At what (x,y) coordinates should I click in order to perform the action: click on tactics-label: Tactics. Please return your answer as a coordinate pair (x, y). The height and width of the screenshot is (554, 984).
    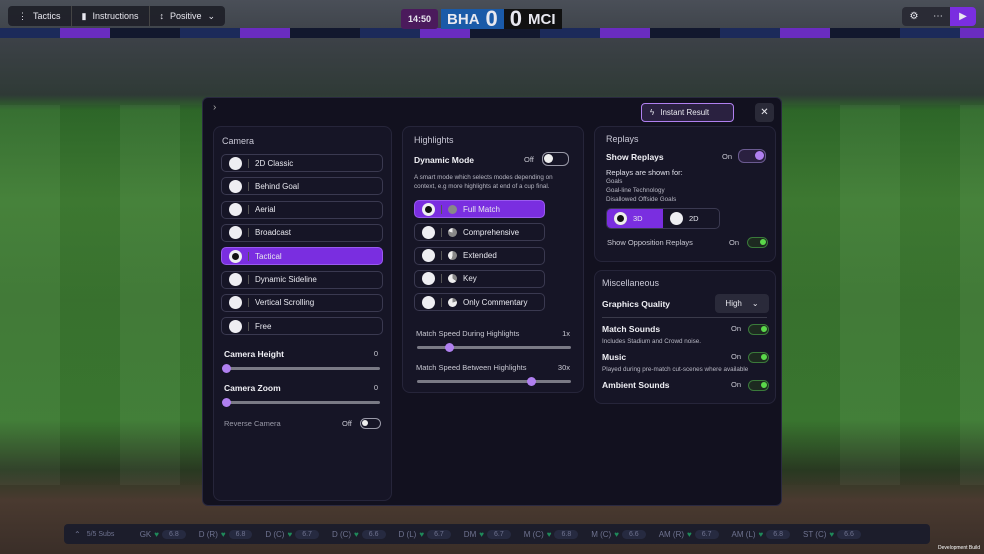
    Looking at the image, I should click on (47, 16).